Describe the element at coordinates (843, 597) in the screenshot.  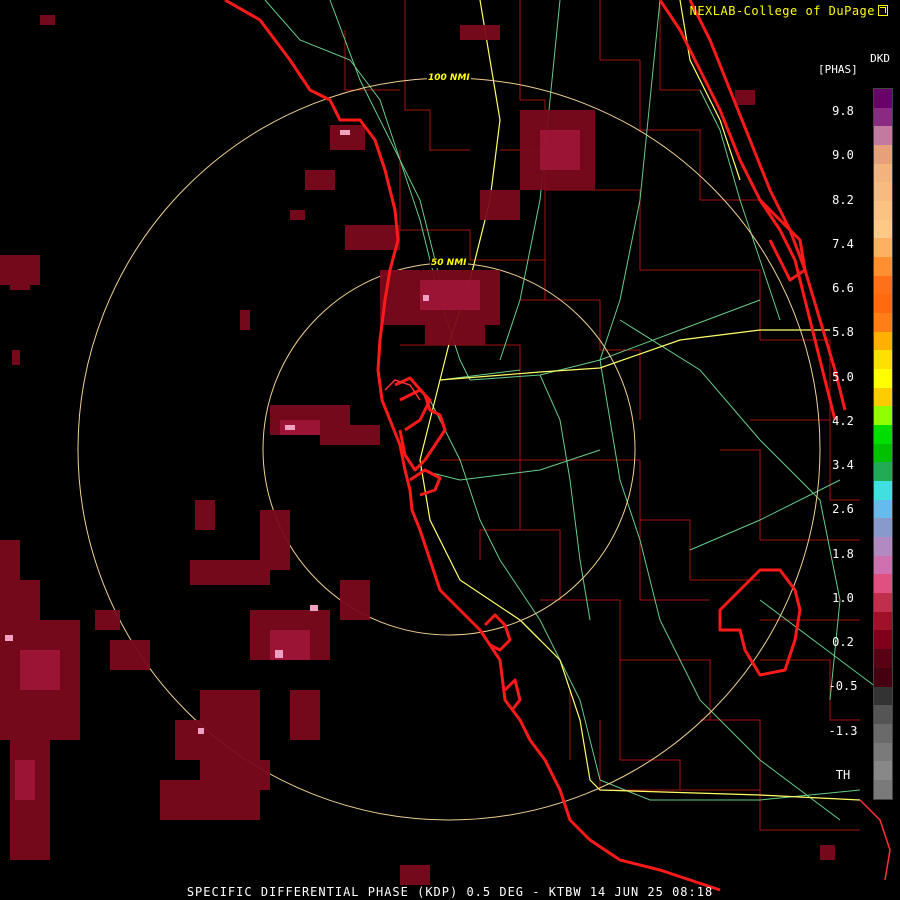
I see `color-scale-label: 1.0` at that location.